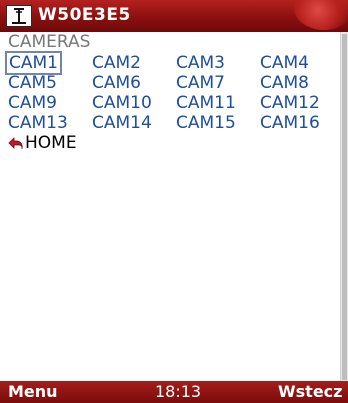 The image size is (348, 403). What do you see at coordinates (33, 63) in the screenshot?
I see `camera-link-1: CAM1` at bounding box center [33, 63].